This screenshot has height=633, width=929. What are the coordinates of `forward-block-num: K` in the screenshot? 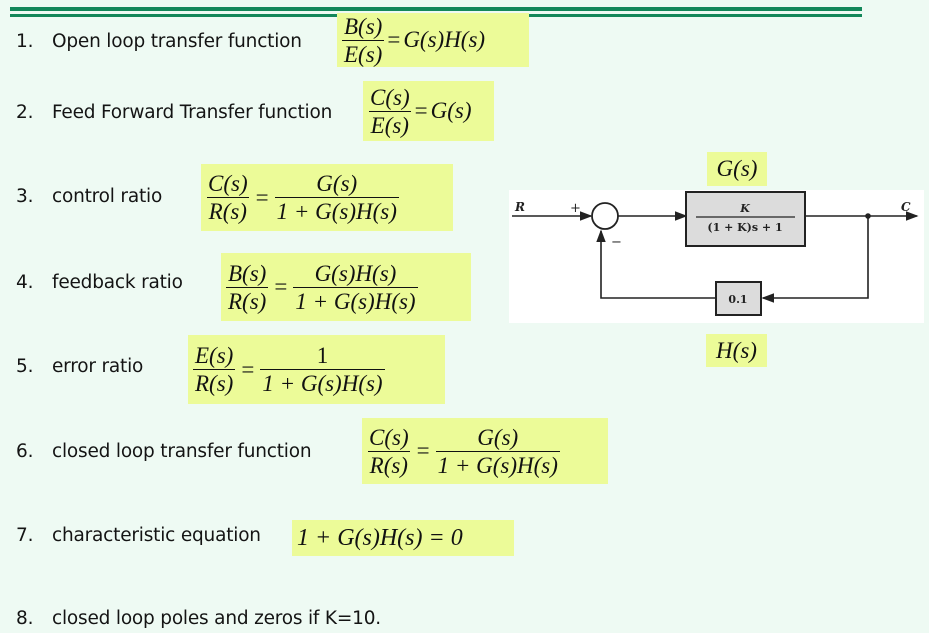 It's located at (744, 208).